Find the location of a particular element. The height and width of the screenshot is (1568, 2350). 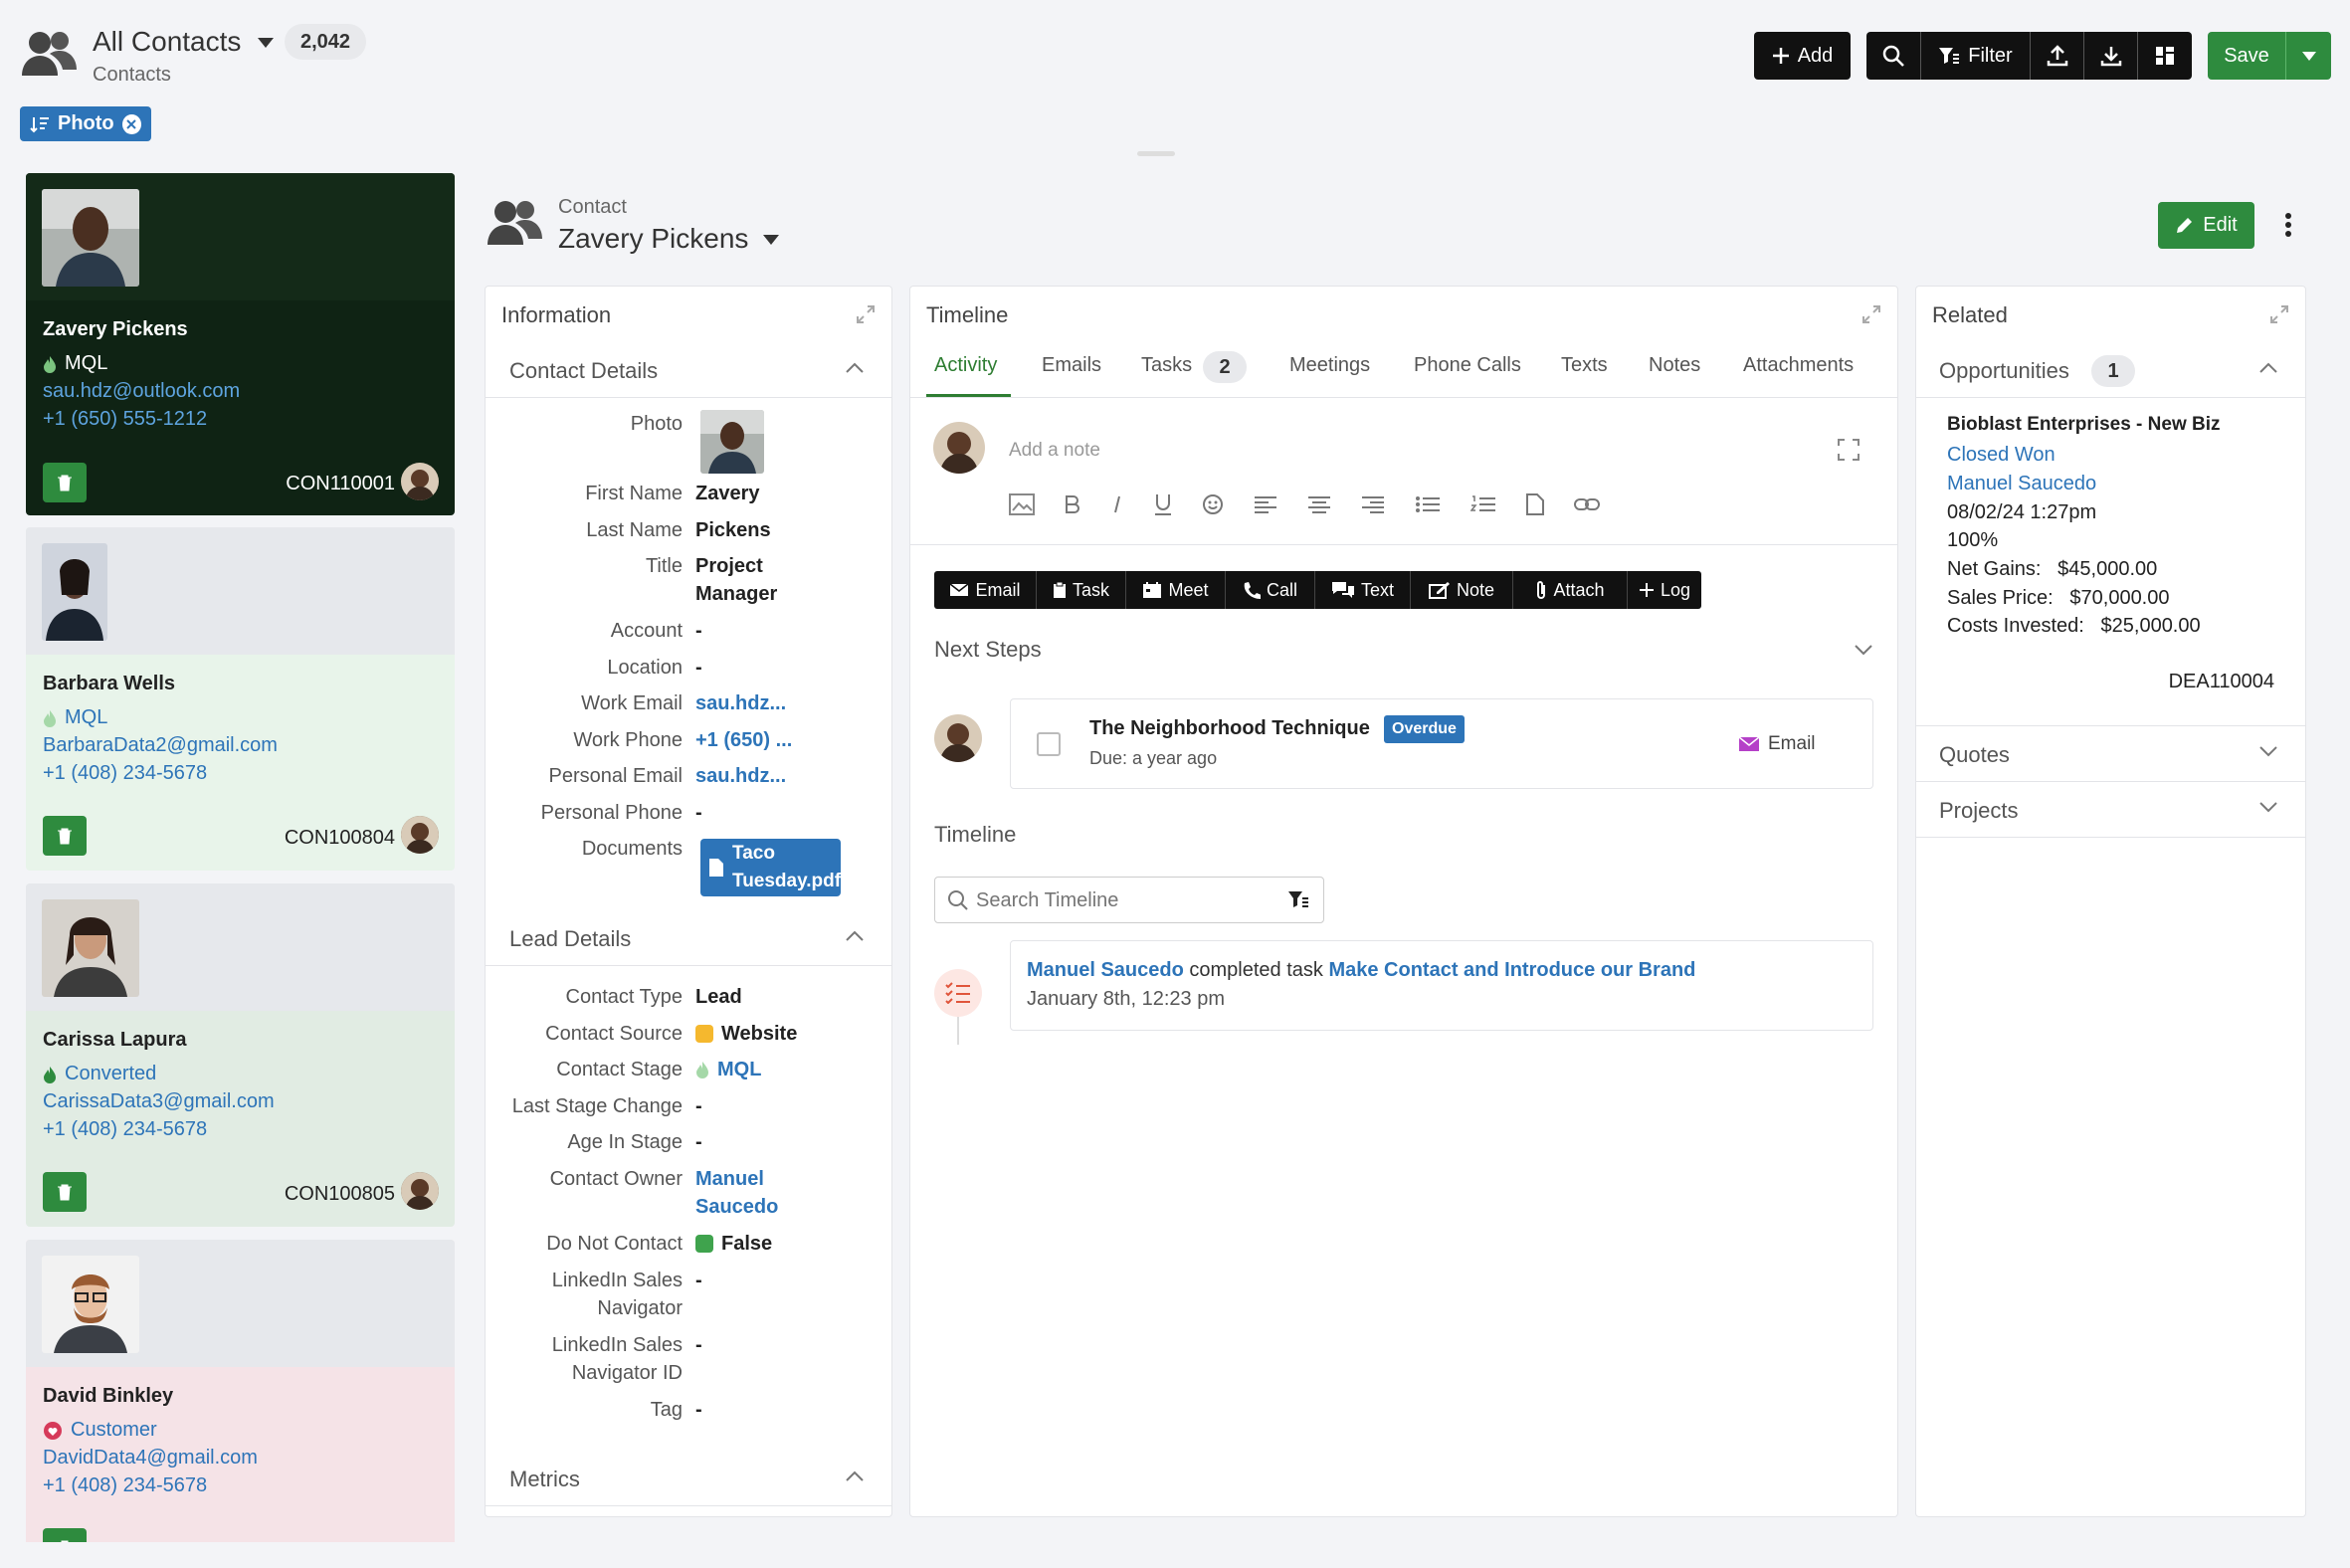

save-button: Save is located at coordinates (2246, 56).